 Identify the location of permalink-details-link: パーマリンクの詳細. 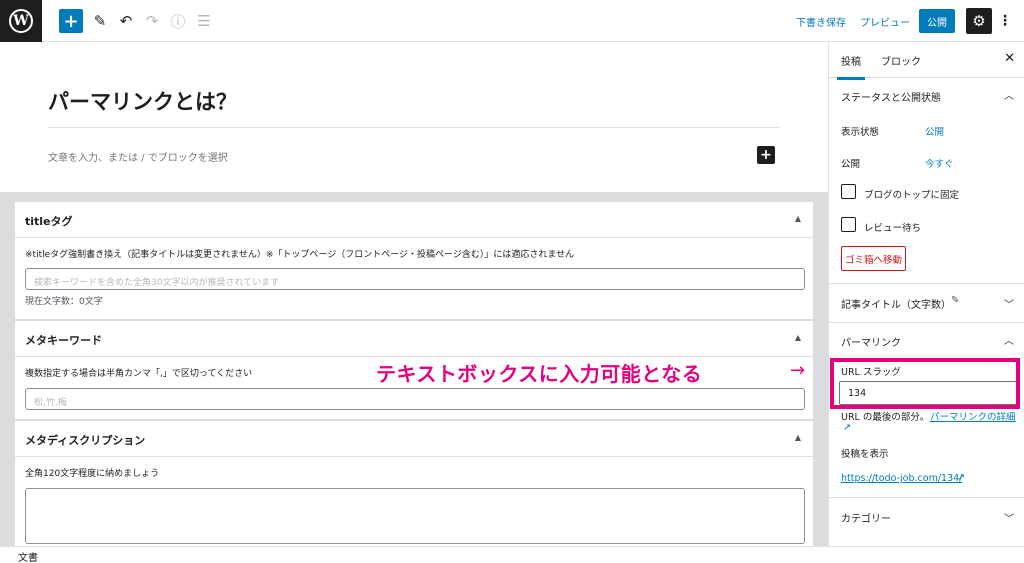
(973, 416).